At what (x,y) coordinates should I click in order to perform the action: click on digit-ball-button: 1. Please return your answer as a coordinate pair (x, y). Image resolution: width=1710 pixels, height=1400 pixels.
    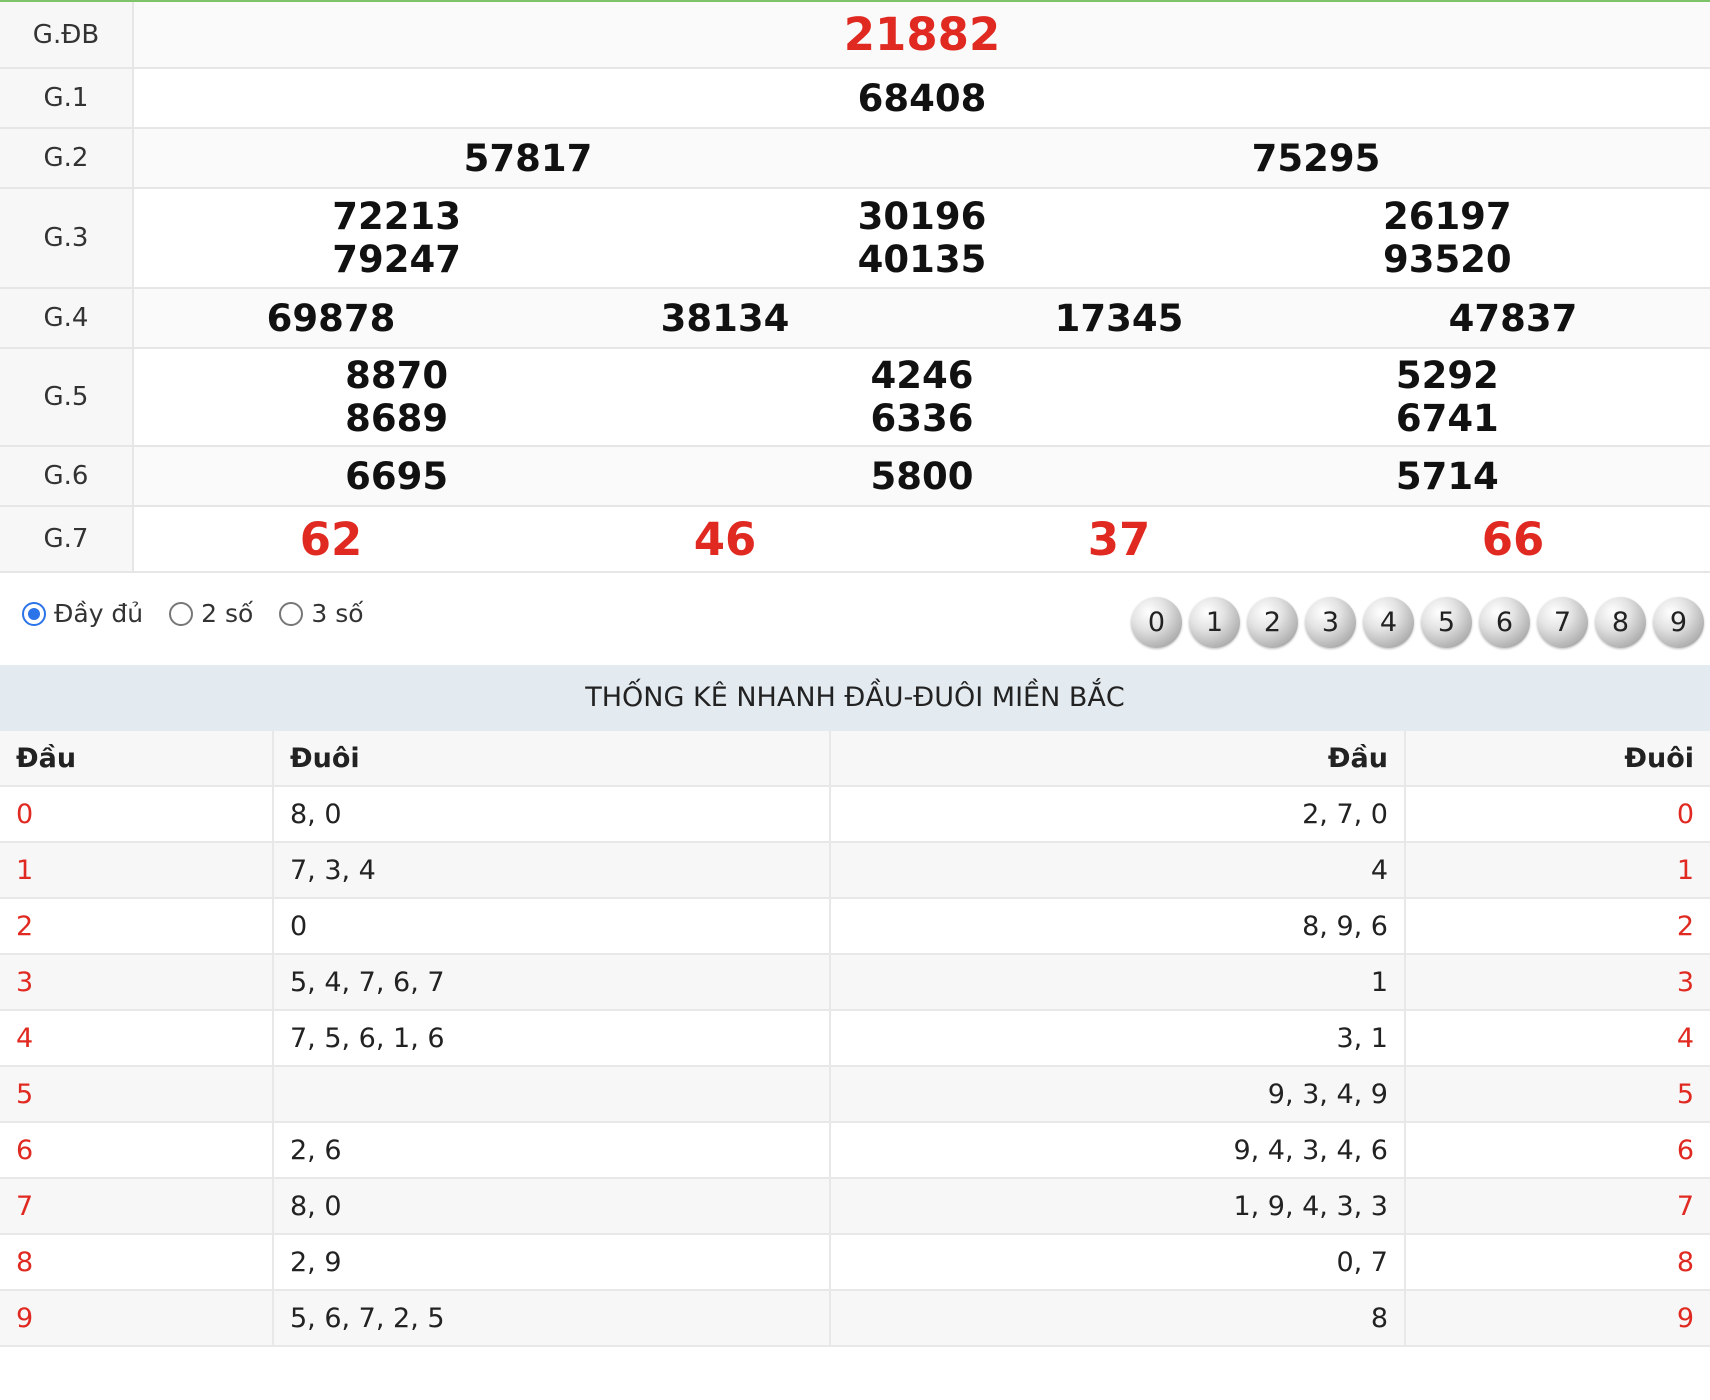
    Looking at the image, I should click on (1214, 622).